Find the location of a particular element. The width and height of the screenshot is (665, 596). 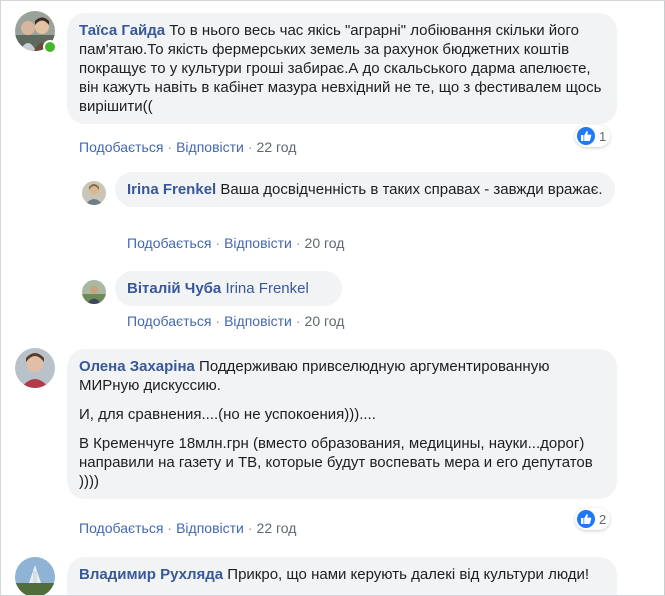

reaction-count: 1 is located at coordinates (593, 136).